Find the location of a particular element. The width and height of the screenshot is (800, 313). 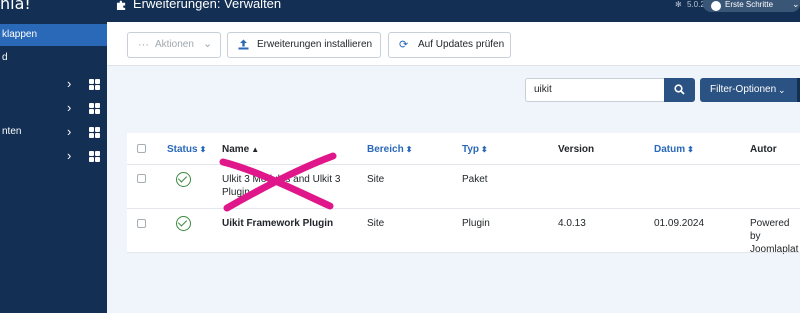

column-header-autor: Autor is located at coordinates (763, 149).